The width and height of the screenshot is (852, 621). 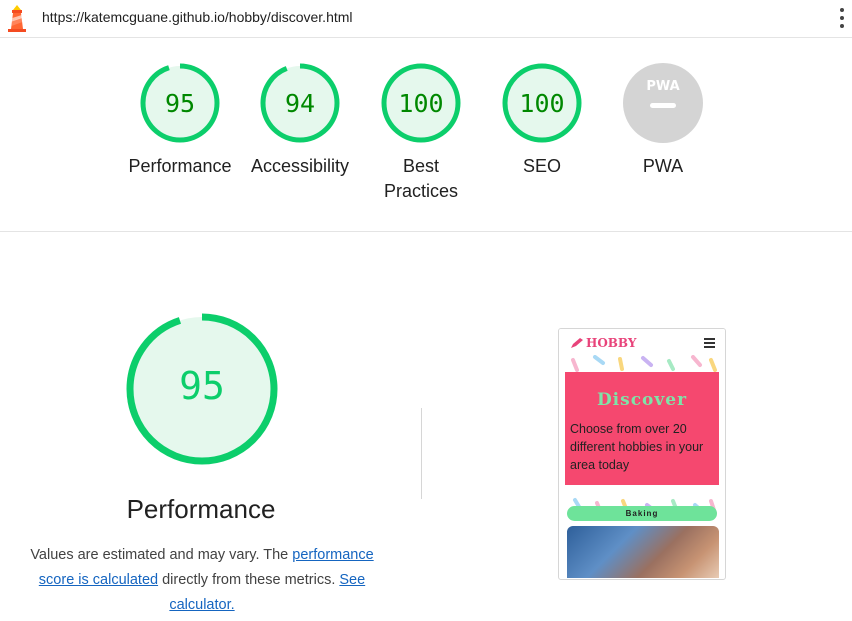 I want to click on gauge-score: 95, so click(x=180, y=103).